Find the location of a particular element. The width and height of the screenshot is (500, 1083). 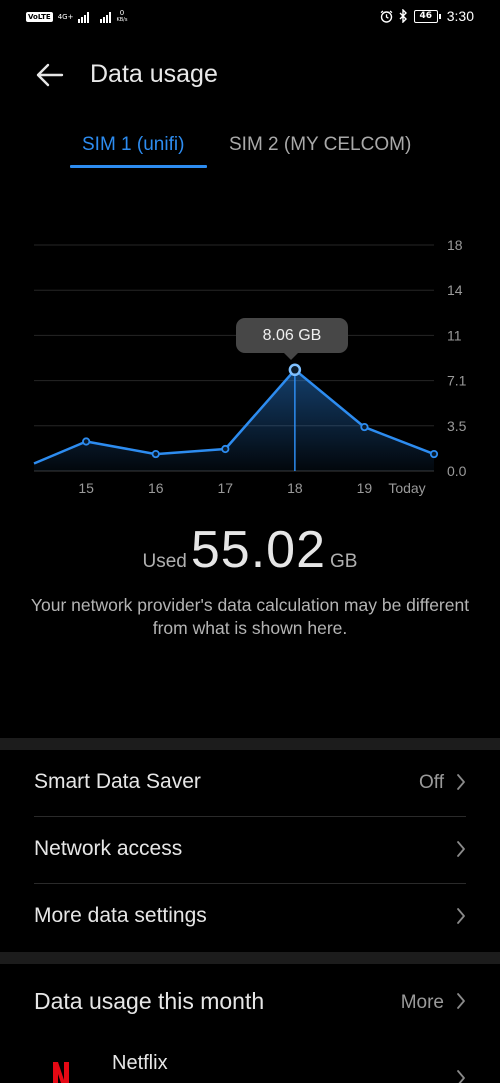

tab-sim2: SIM 2 (MY CELCOM) is located at coordinates (320, 145).